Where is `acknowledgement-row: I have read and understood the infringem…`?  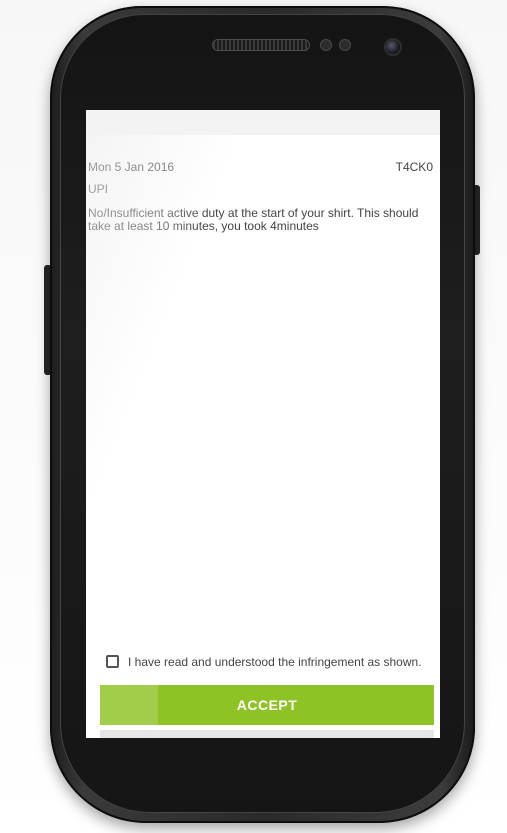
acknowledgement-row: I have read and understood the infringem… is located at coordinates (273, 663).